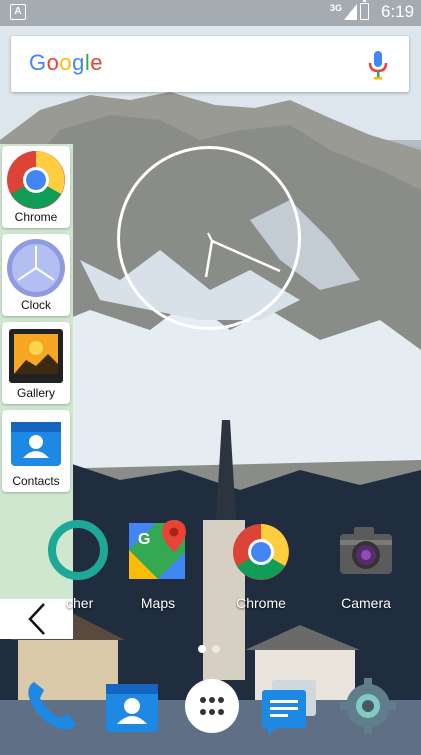  Describe the element at coordinates (202, 649) in the screenshot. I see `page-indicator-dot-active` at that location.